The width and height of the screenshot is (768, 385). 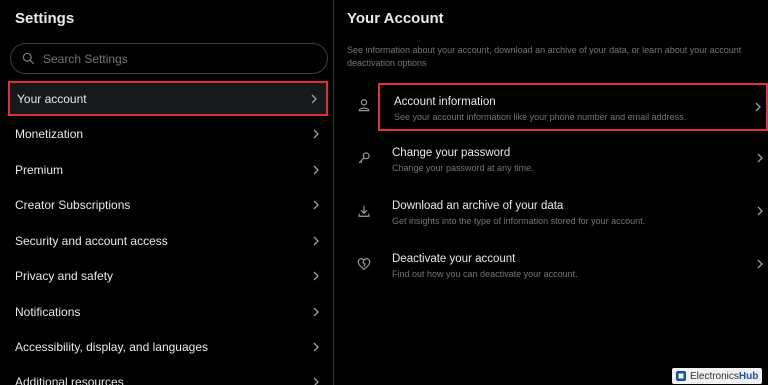 What do you see at coordinates (28, 58) in the screenshot?
I see `search-icon` at bounding box center [28, 58].